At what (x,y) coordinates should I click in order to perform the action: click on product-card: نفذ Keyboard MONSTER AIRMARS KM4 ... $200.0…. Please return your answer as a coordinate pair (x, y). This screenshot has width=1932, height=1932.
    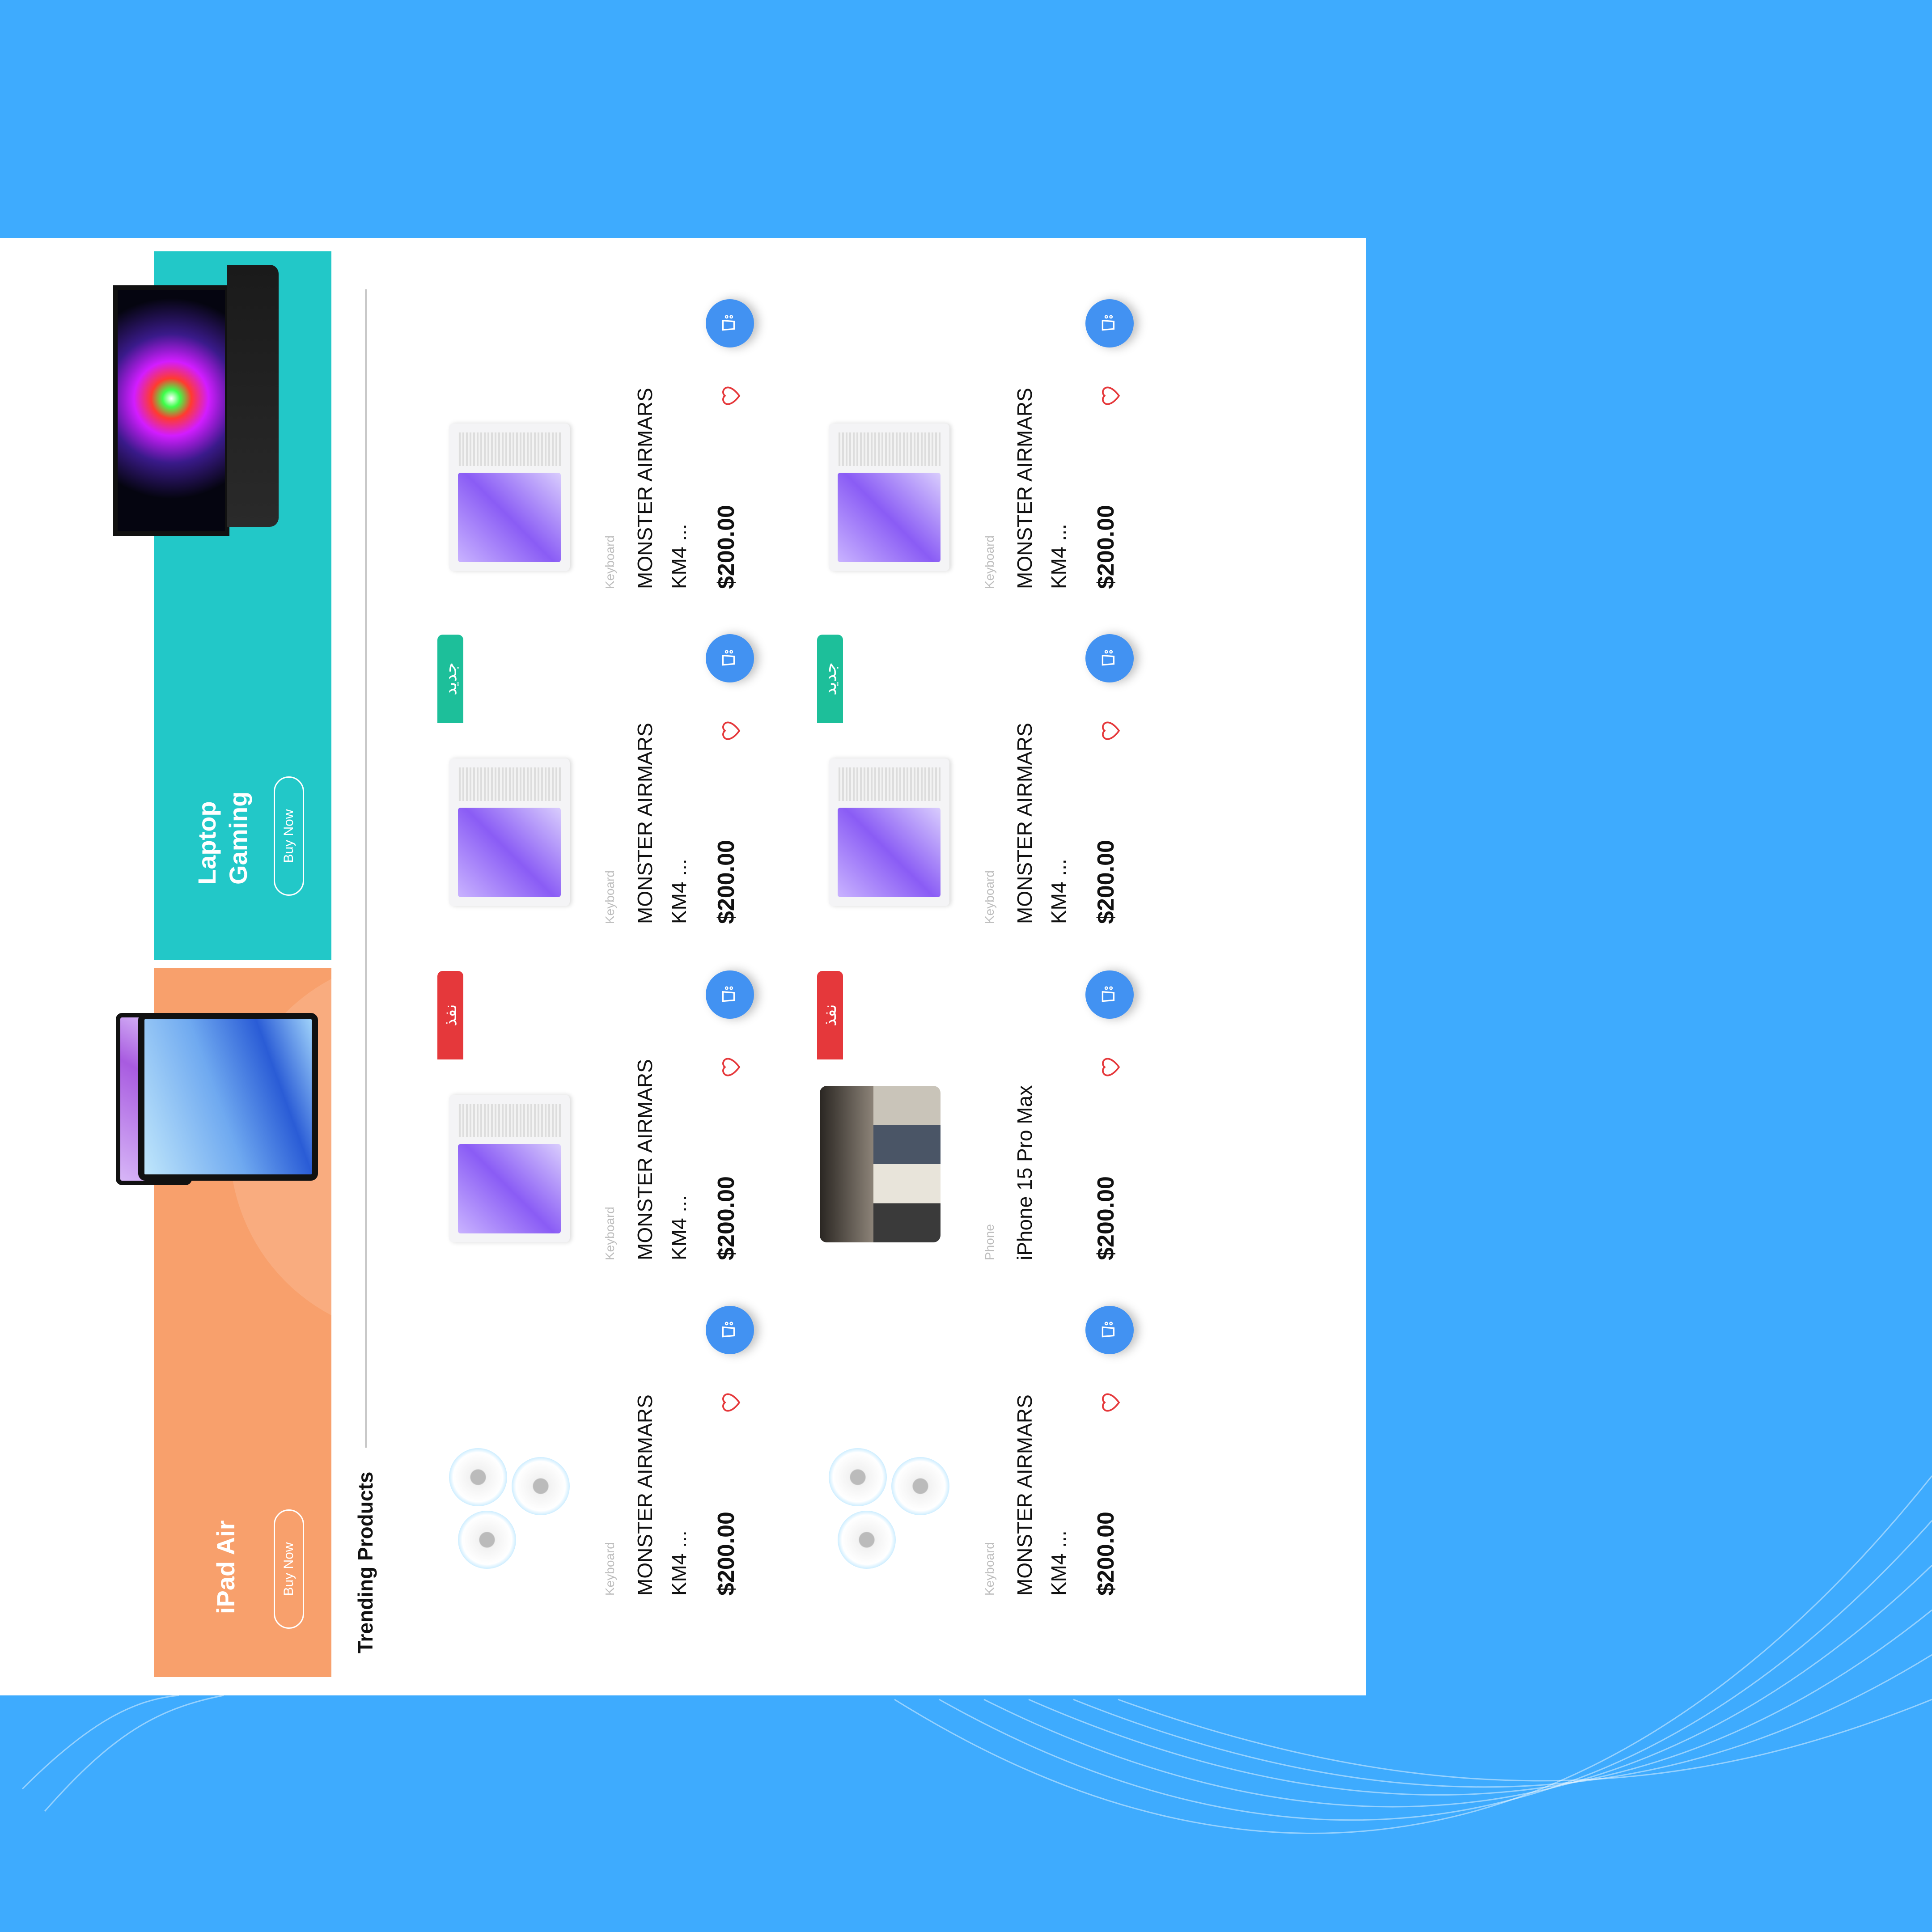
    Looking at the image, I should click on (605, 1103).